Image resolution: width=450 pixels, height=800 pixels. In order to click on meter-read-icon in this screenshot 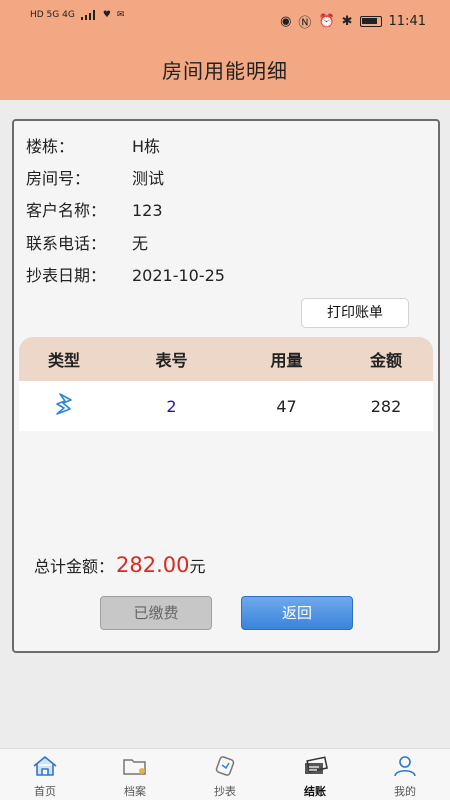, I will do `click(225, 766)`.